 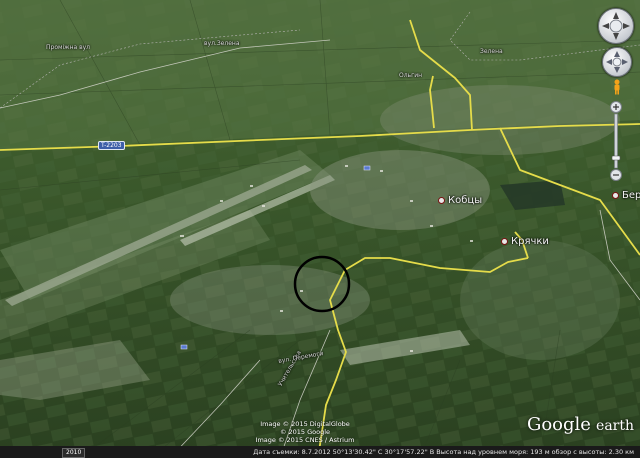 I want to click on road-shield: T-2203, so click(x=111, y=145).